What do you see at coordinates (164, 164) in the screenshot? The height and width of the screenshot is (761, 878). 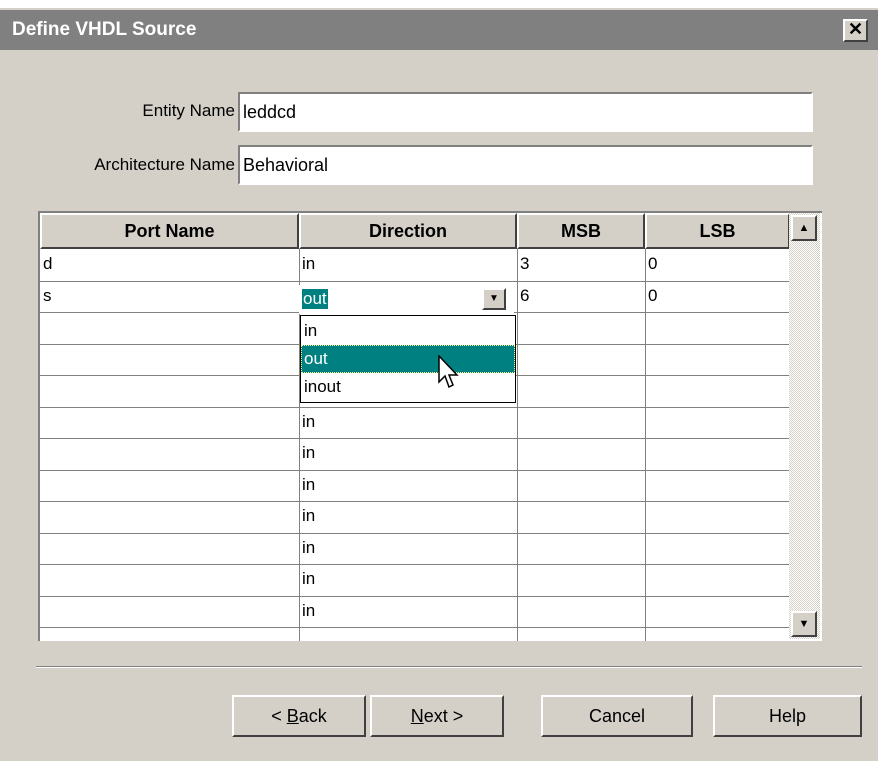 I see `architecture-name-label: Architecture Name` at bounding box center [164, 164].